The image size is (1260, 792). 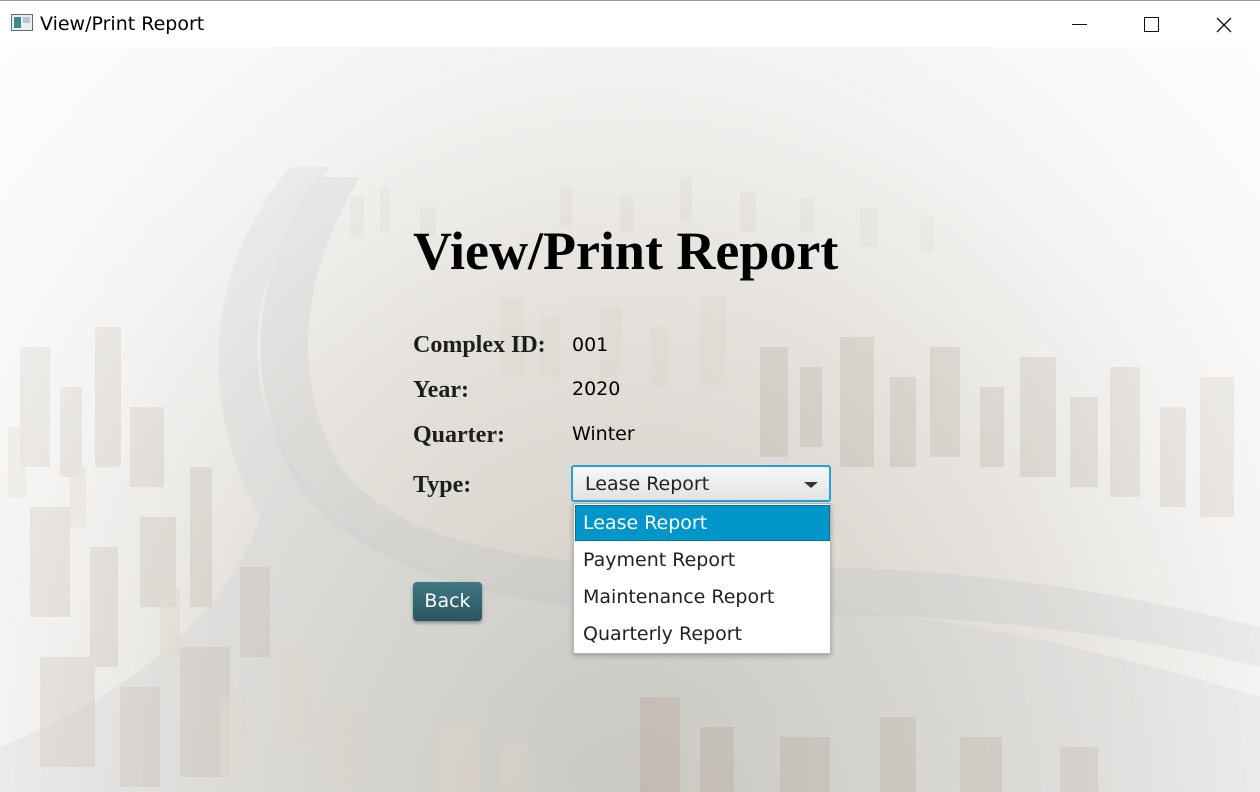 I want to click on title-bar: View/Print Report, so click(x=630, y=23).